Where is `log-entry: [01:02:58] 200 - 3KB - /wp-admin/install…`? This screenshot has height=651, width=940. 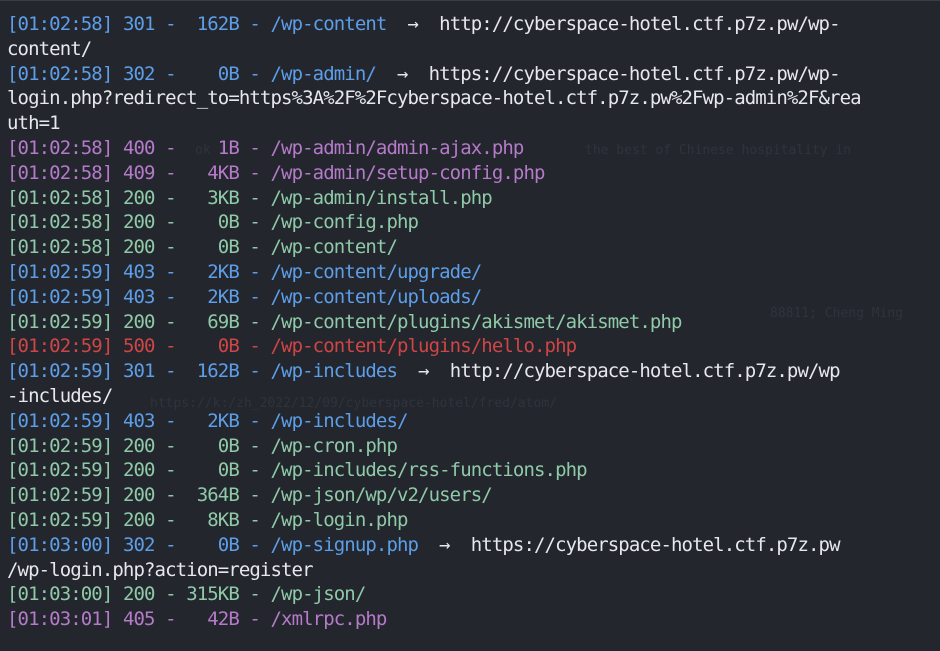 log-entry: [01:02:58] 200 - 3KB - /wp-admin/install… is located at coordinates (250, 197).